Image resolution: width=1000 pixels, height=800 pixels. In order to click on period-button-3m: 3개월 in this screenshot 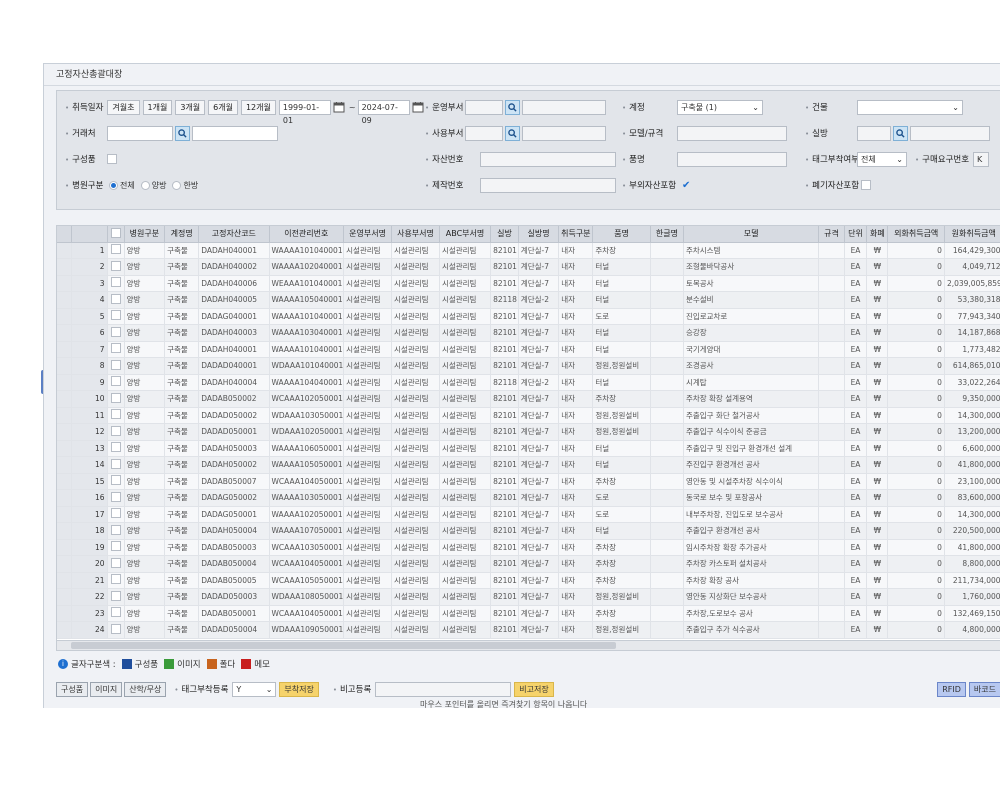, I will do `click(190, 107)`.